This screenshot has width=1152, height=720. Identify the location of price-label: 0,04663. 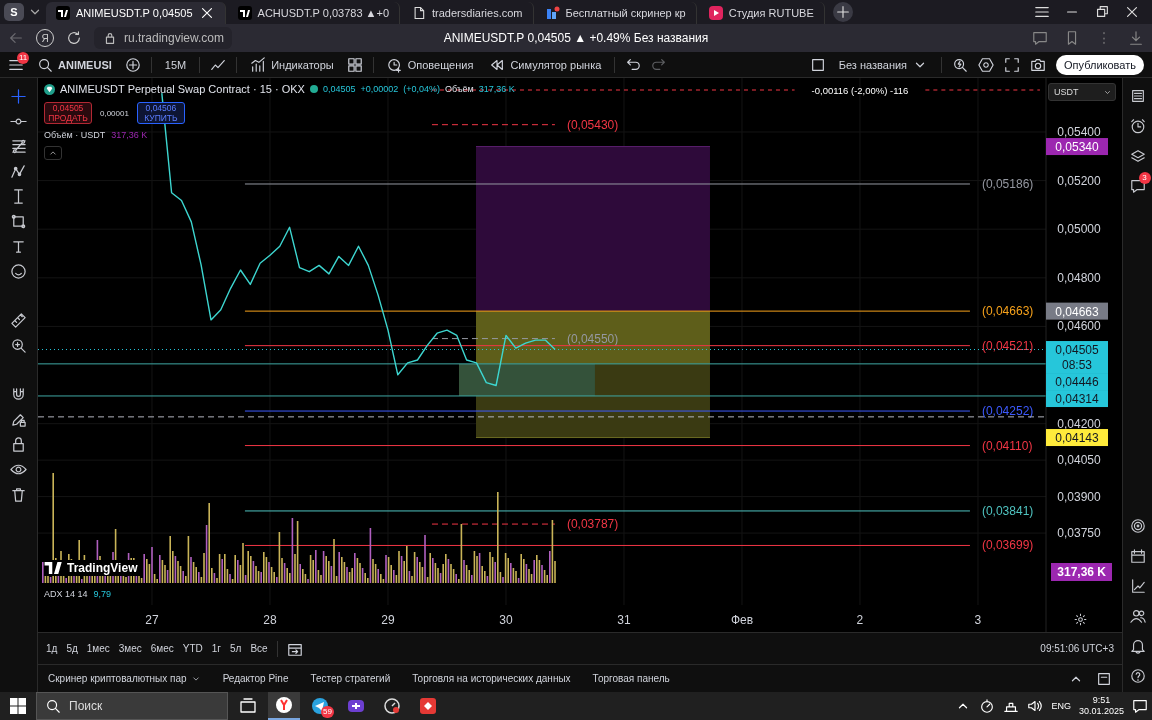
(1077, 311).